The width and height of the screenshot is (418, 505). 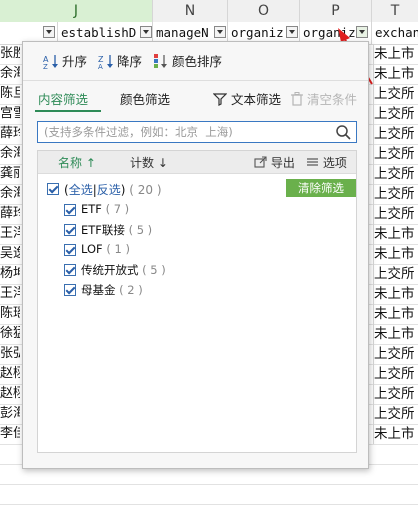 I want to click on column-letter-j: J, so click(x=76, y=11).